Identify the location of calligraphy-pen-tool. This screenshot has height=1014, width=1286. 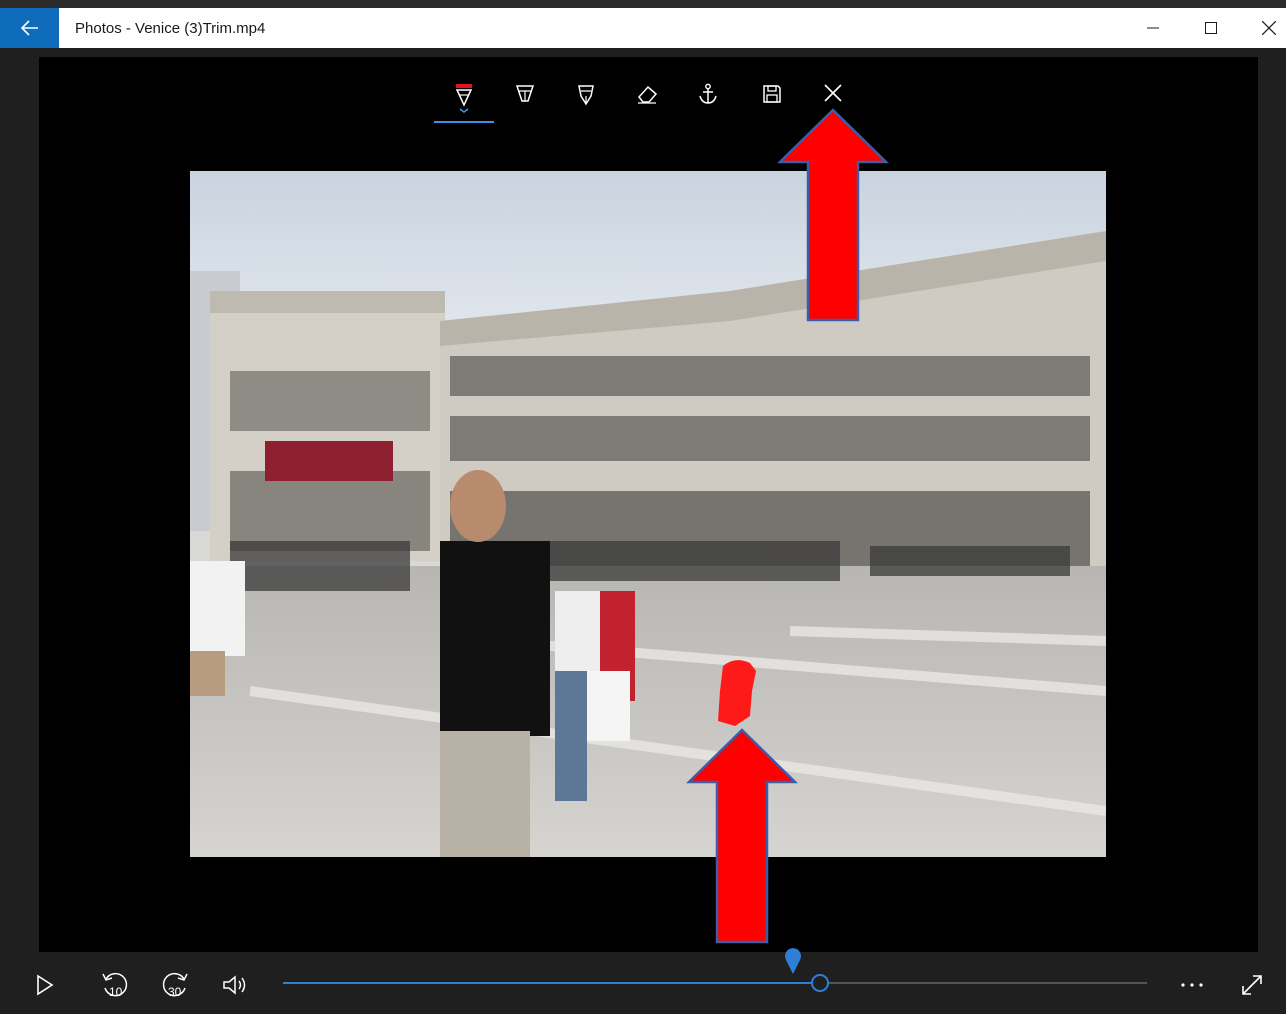
(525, 100).